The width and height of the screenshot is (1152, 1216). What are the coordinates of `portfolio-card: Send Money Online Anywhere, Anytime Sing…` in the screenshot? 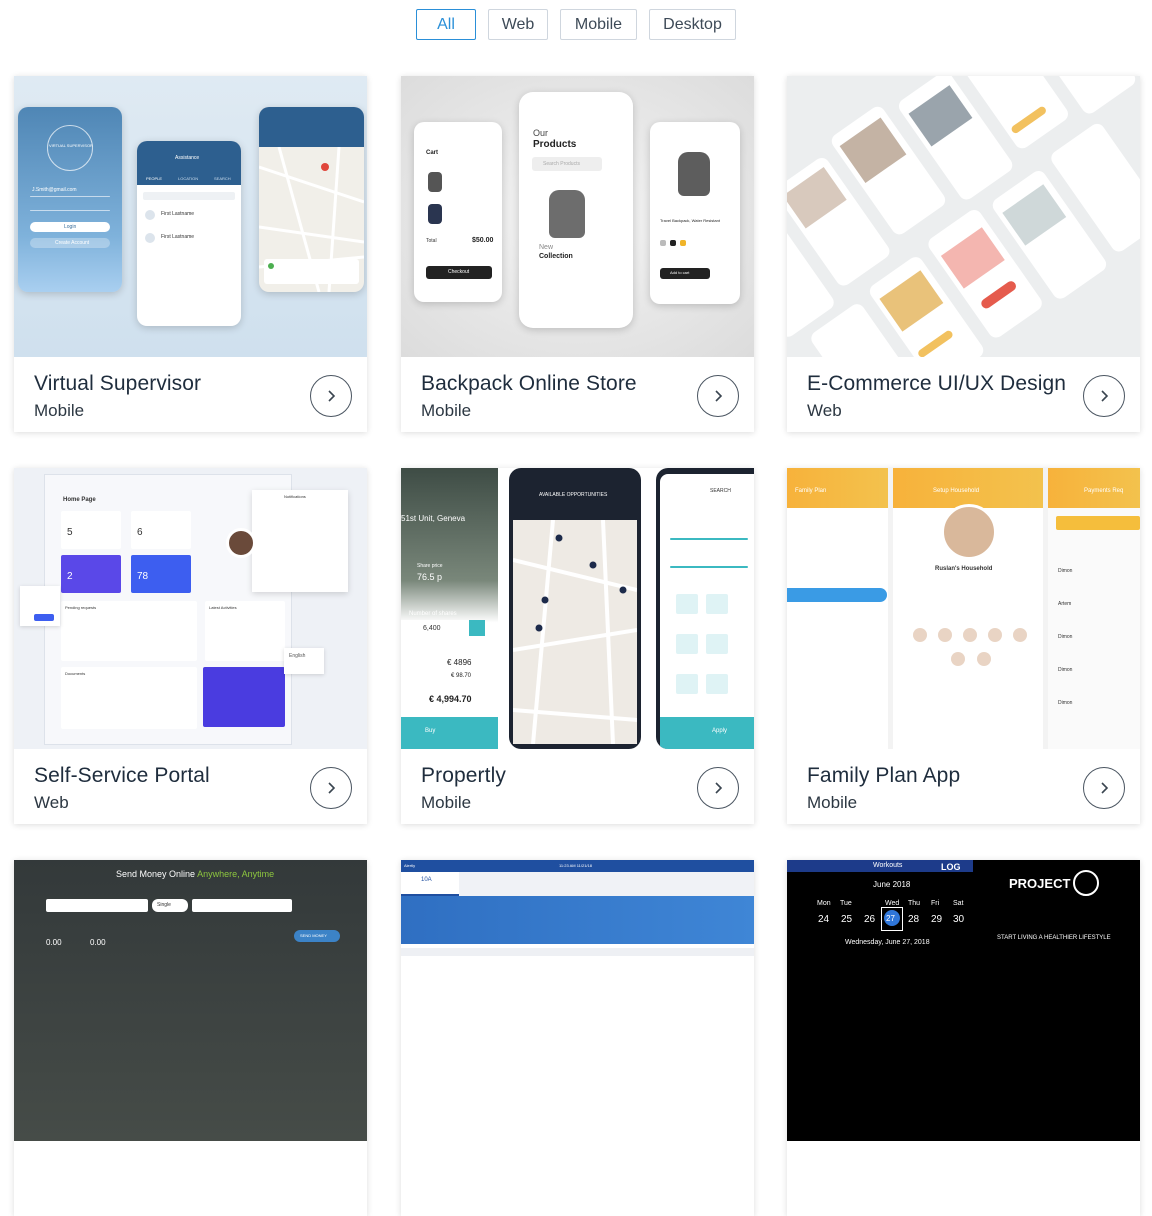 It's located at (190, 1038).